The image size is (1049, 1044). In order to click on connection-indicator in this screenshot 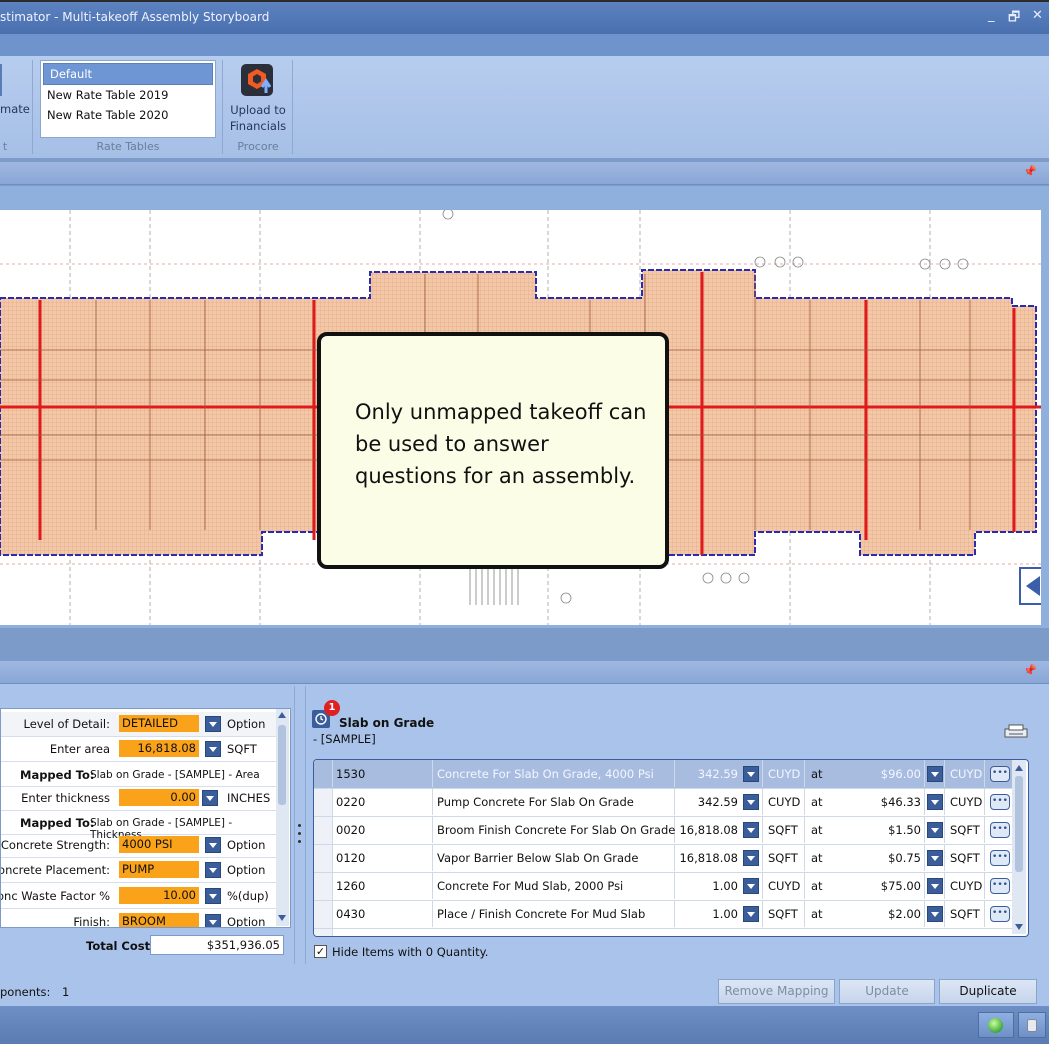, I will do `click(996, 1025)`.